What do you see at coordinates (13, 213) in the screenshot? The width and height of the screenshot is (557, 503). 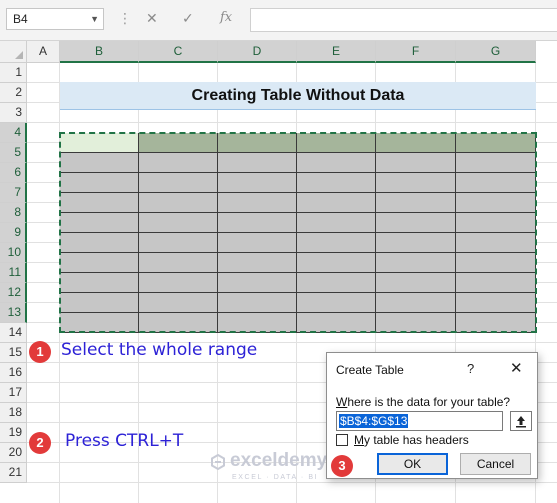 I see `row-header-8: 8` at bounding box center [13, 213].